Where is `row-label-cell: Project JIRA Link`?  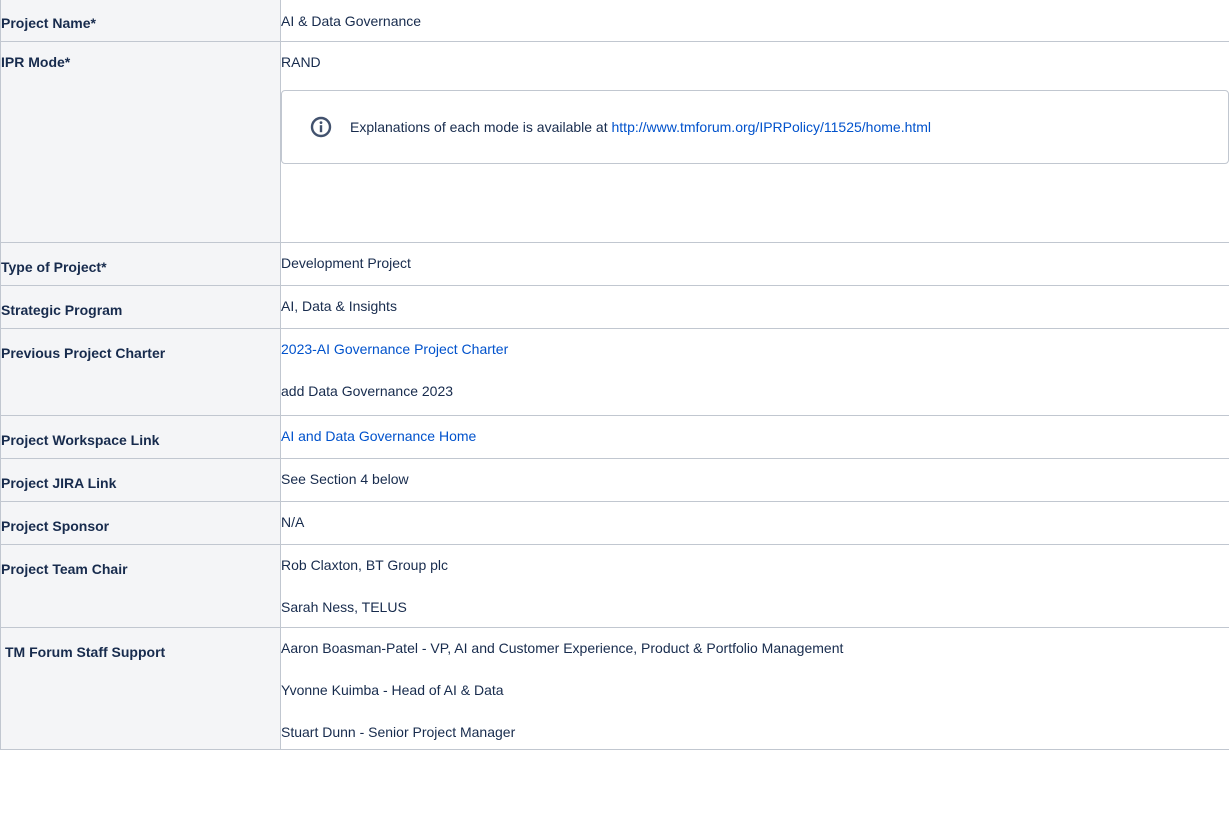
row-label-cell: Project JIRA Link is located at coordinates (140, 480).